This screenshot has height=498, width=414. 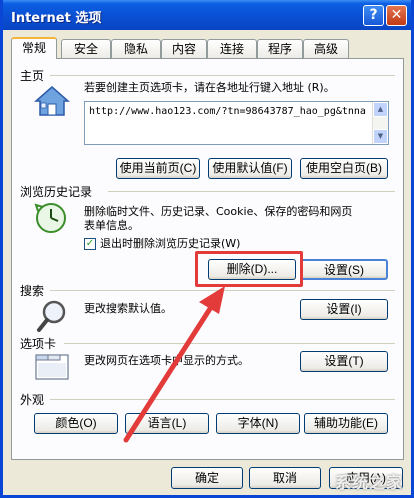 I want to click on watermark: 系统之家, so click(x=368, y=482).